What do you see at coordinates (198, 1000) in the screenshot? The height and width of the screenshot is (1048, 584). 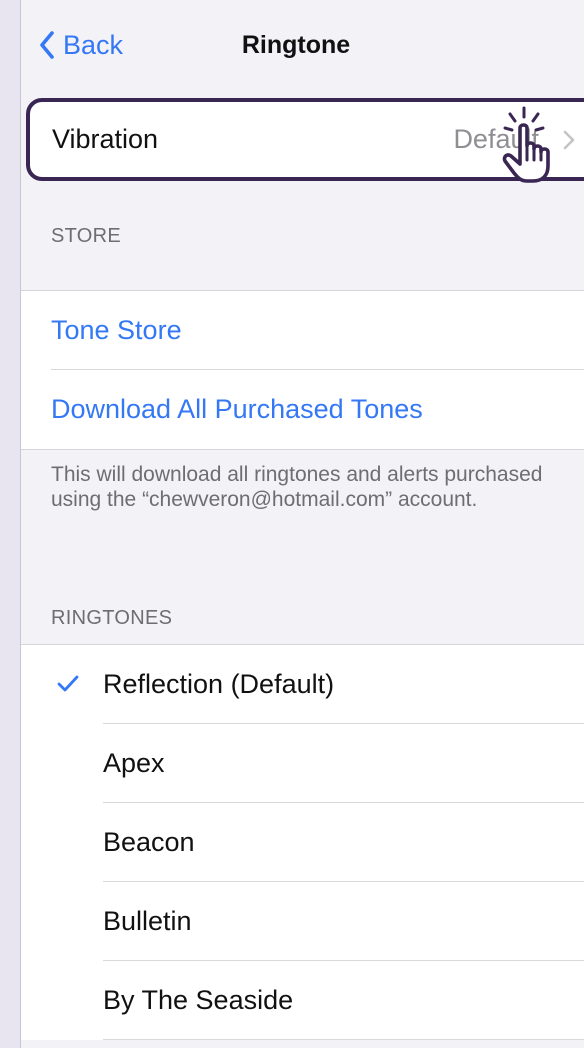 I see `ringtone-label: By The Seaside` at bounding box center [198, 1000].